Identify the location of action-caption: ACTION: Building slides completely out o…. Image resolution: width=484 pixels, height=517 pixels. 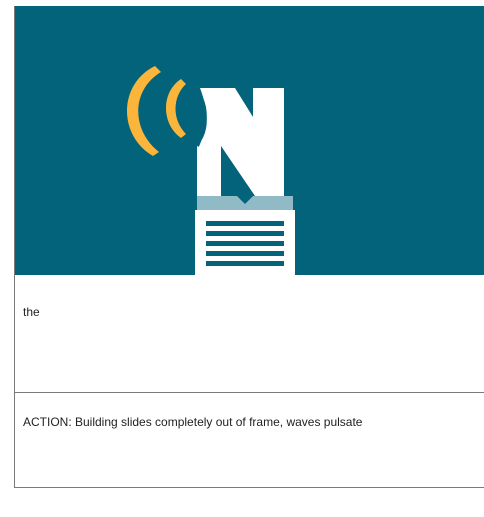
(193, 422).